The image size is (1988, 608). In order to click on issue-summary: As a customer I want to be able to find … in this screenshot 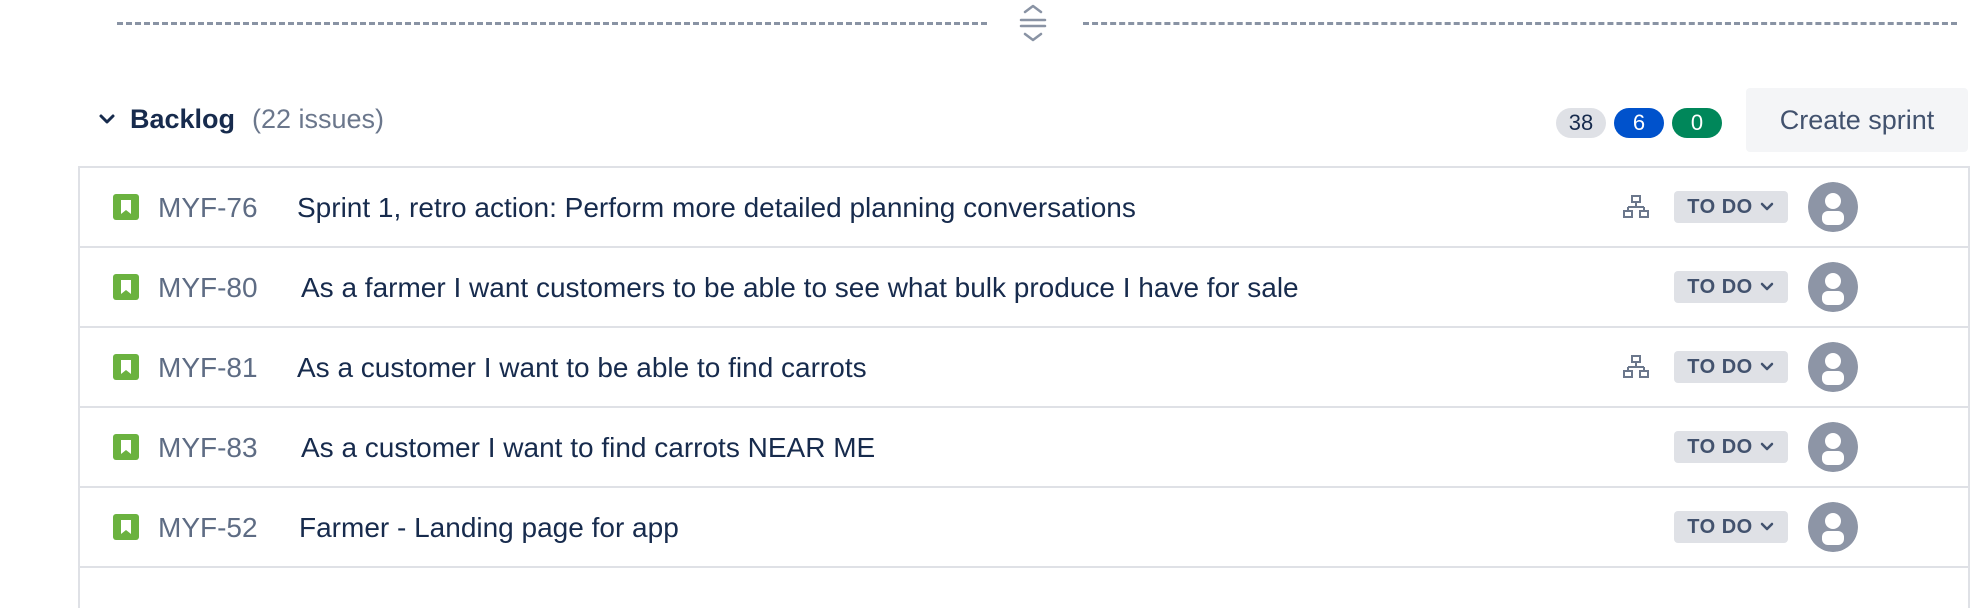, I will do `click(582, 367)`.